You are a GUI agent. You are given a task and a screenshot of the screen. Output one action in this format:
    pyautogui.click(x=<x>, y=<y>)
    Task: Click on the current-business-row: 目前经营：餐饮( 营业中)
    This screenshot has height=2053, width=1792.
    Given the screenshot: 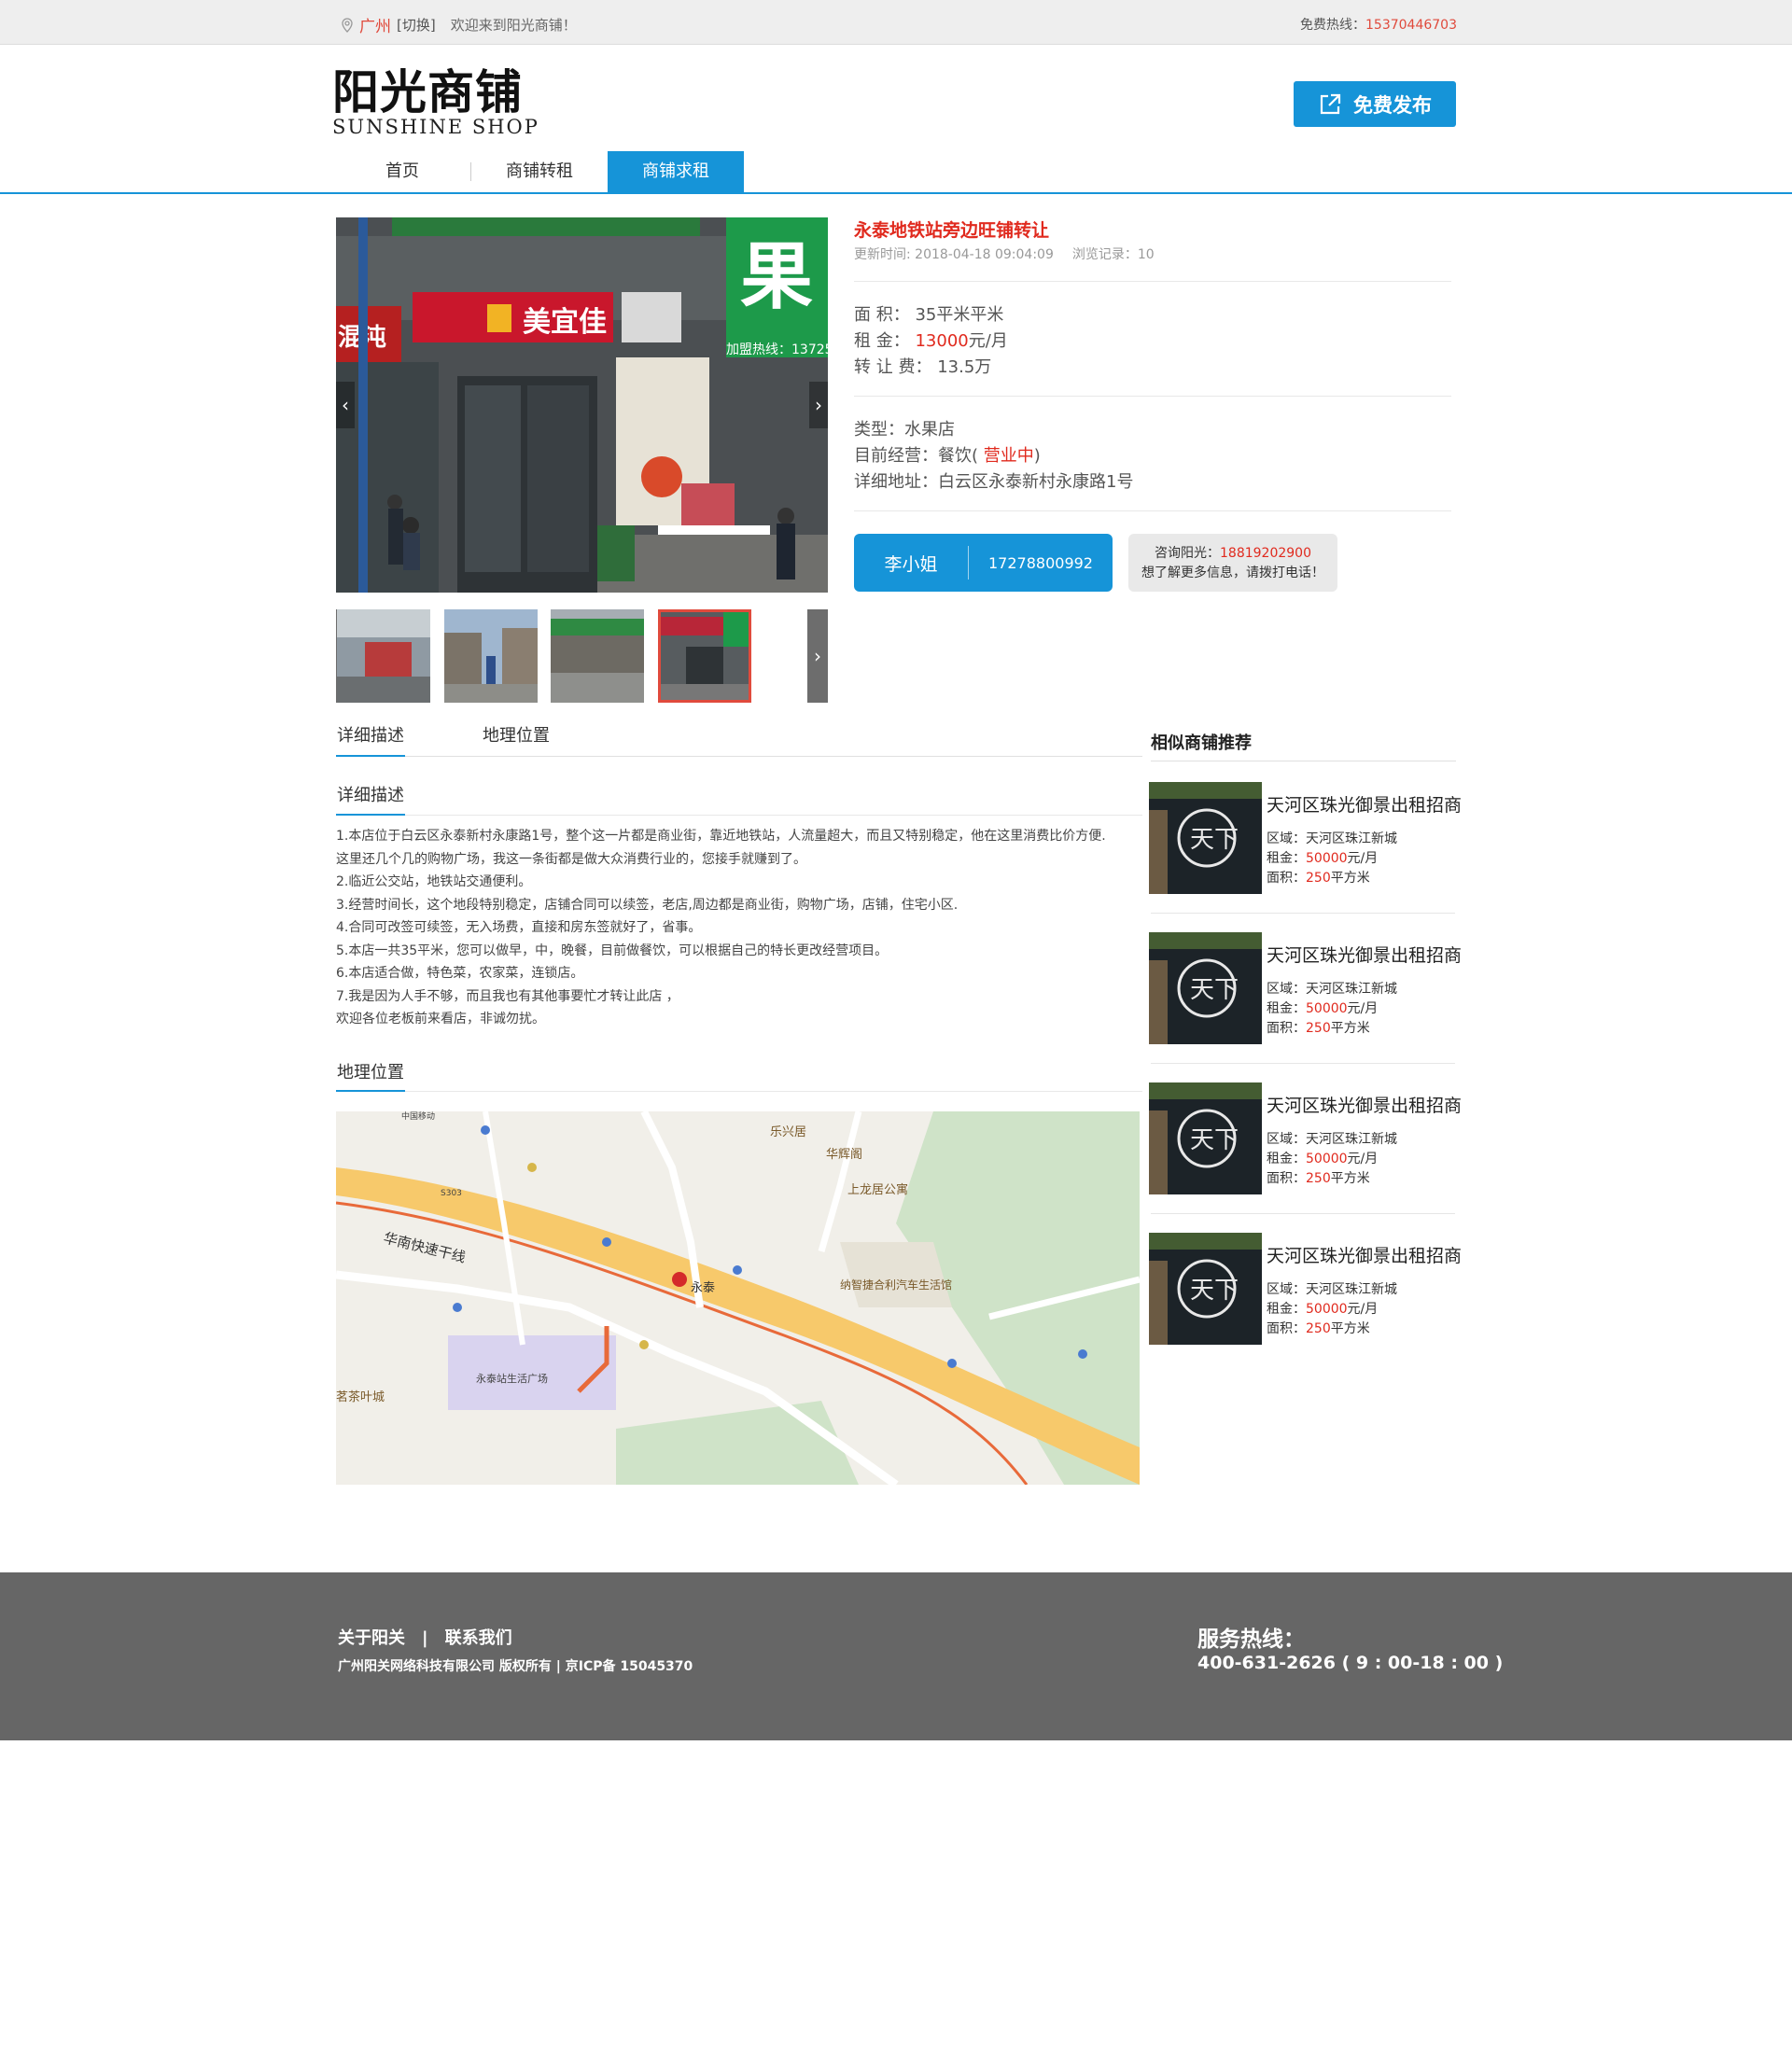 What is the action you would take?
    pyautogui.click(x=947, y=454)
    